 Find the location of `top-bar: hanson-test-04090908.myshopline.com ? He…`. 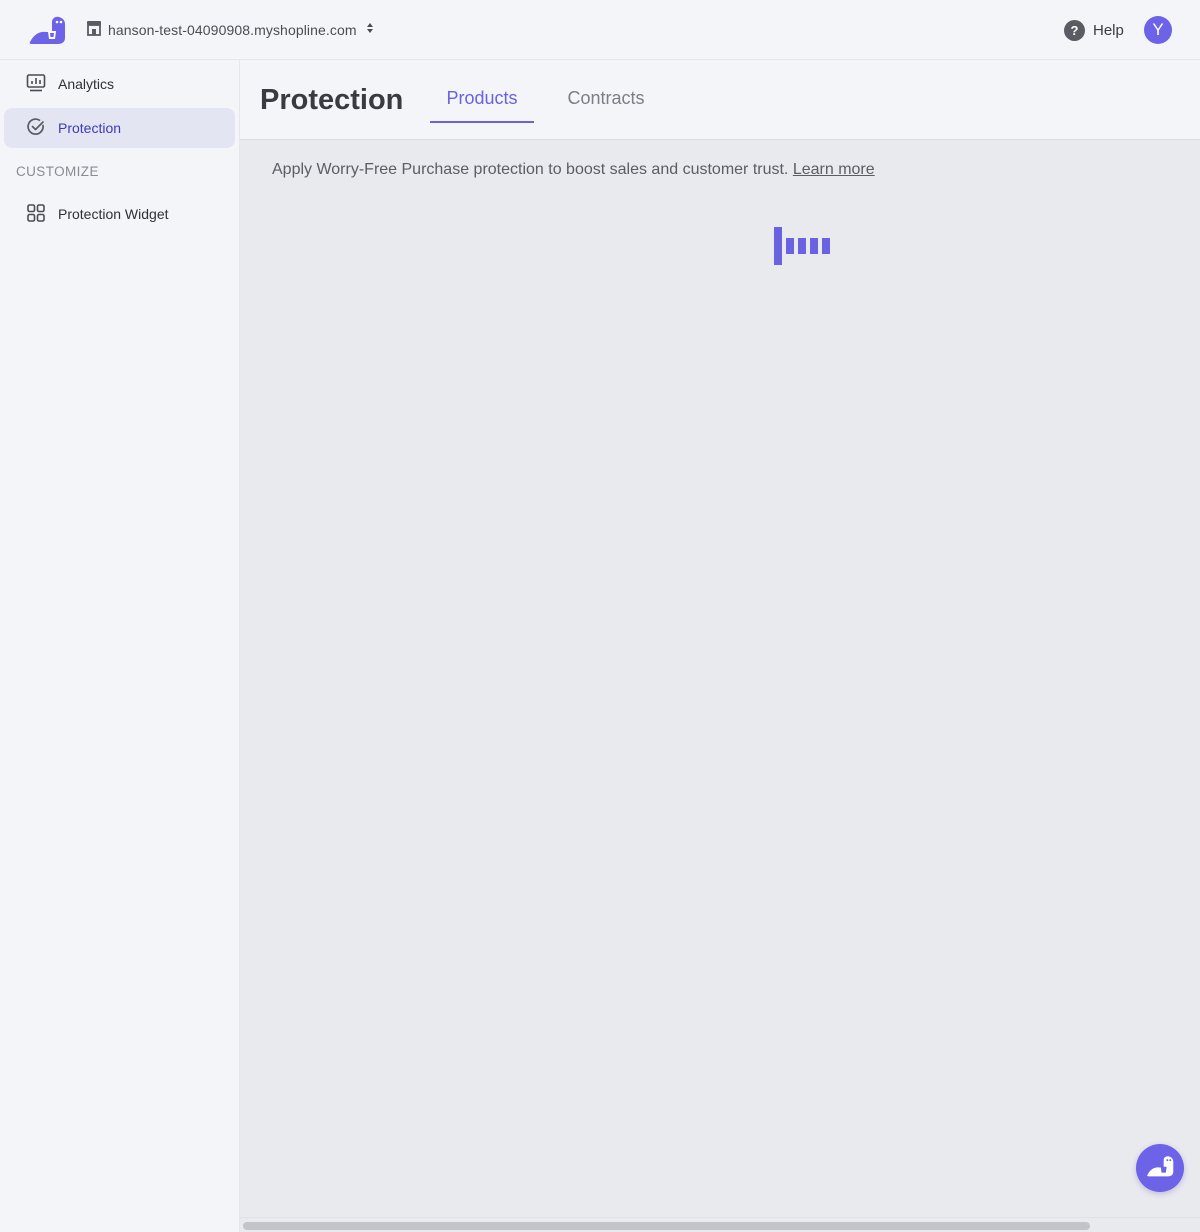

top-bar: hanson-test-04090908.myshopline.com ? He… is located at coordinates (600, 30).